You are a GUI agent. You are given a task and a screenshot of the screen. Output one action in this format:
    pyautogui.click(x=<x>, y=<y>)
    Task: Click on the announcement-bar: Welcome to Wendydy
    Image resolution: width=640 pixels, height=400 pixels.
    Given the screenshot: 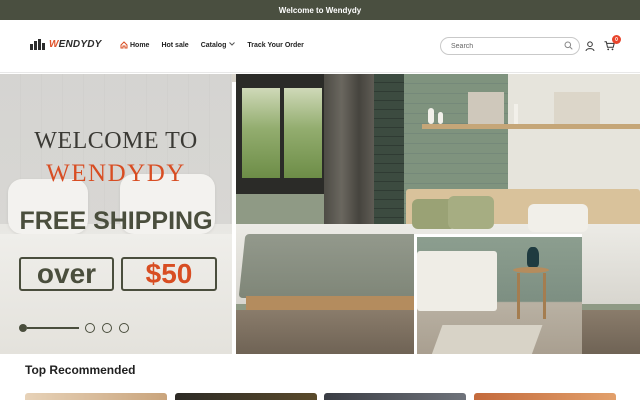 What is the action you would take?
    pyautogui.click(x=320, y=10)
    